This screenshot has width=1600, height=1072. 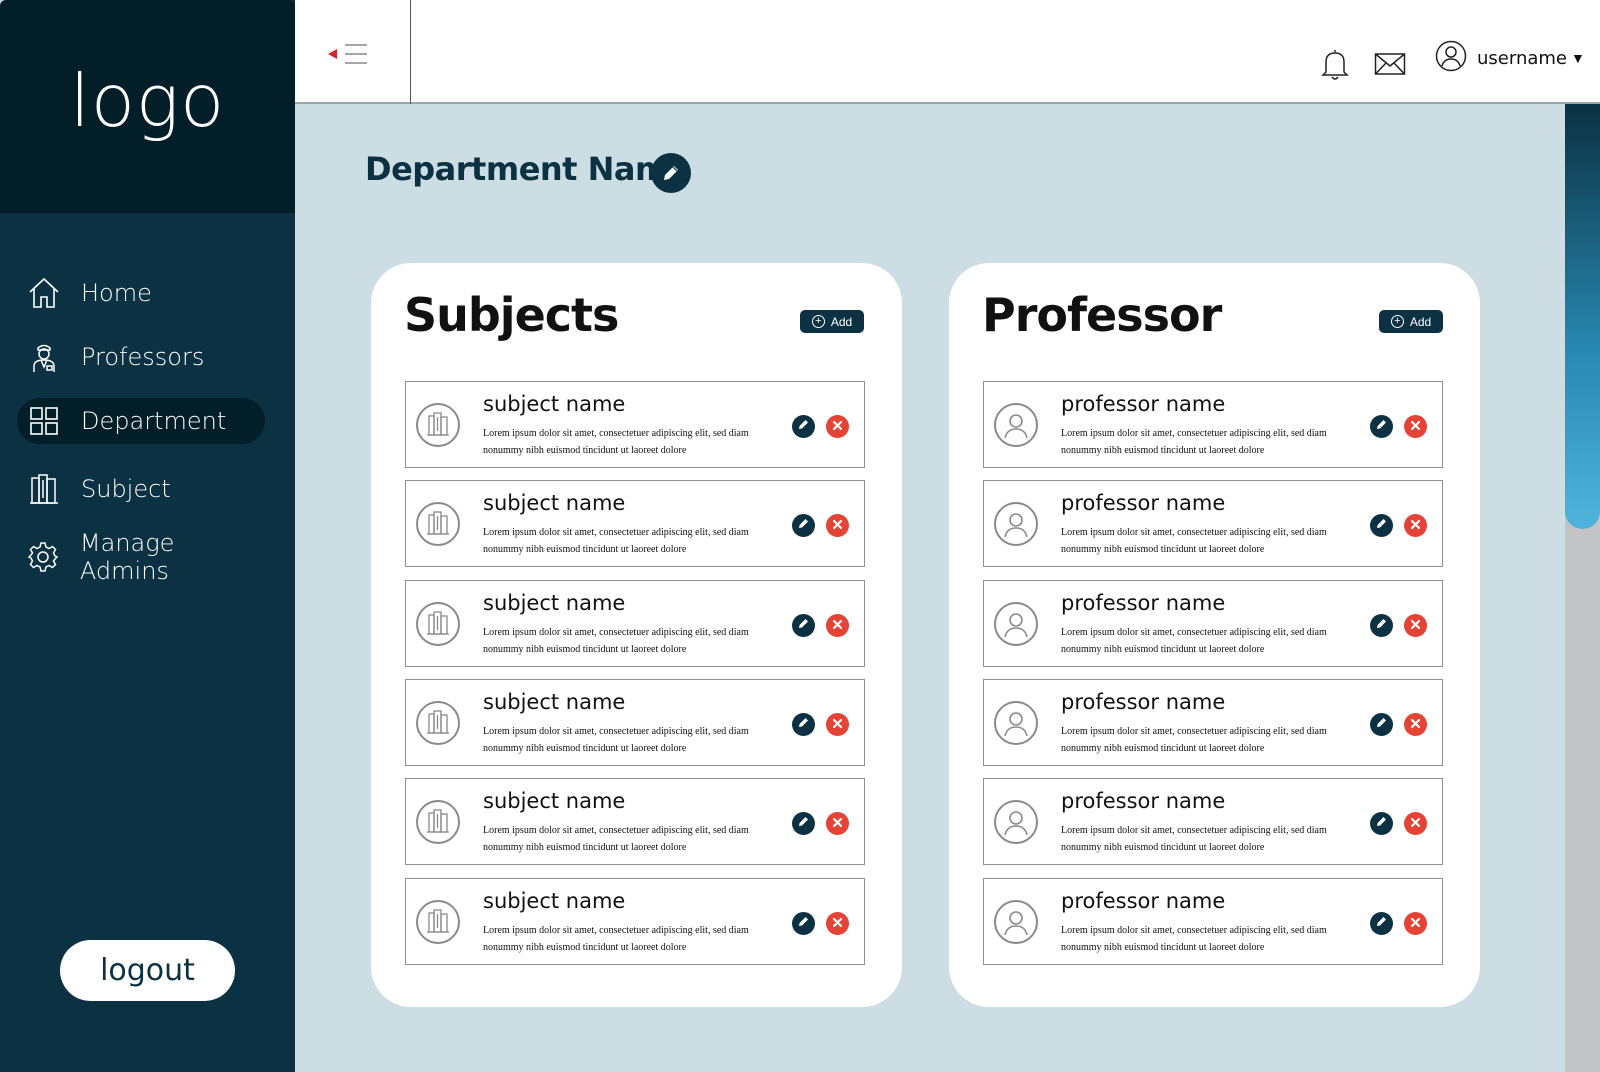 I want to click on scrollbar-track, so click(x=1582, y=588).